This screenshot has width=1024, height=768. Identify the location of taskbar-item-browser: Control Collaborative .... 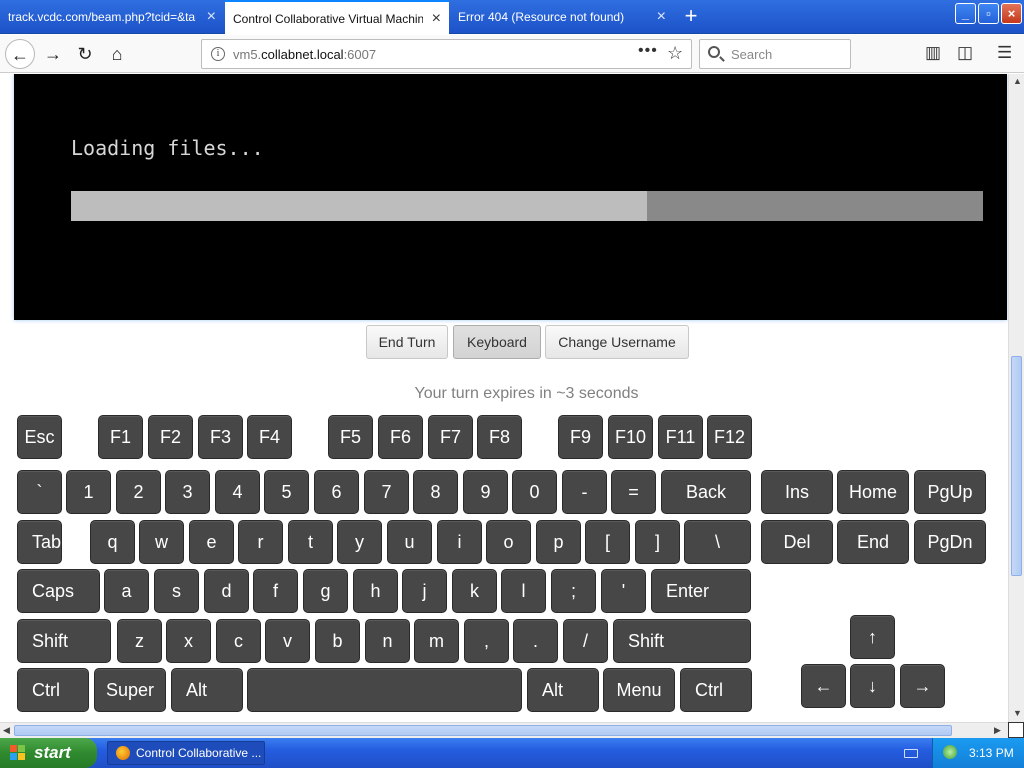
(186, 753).